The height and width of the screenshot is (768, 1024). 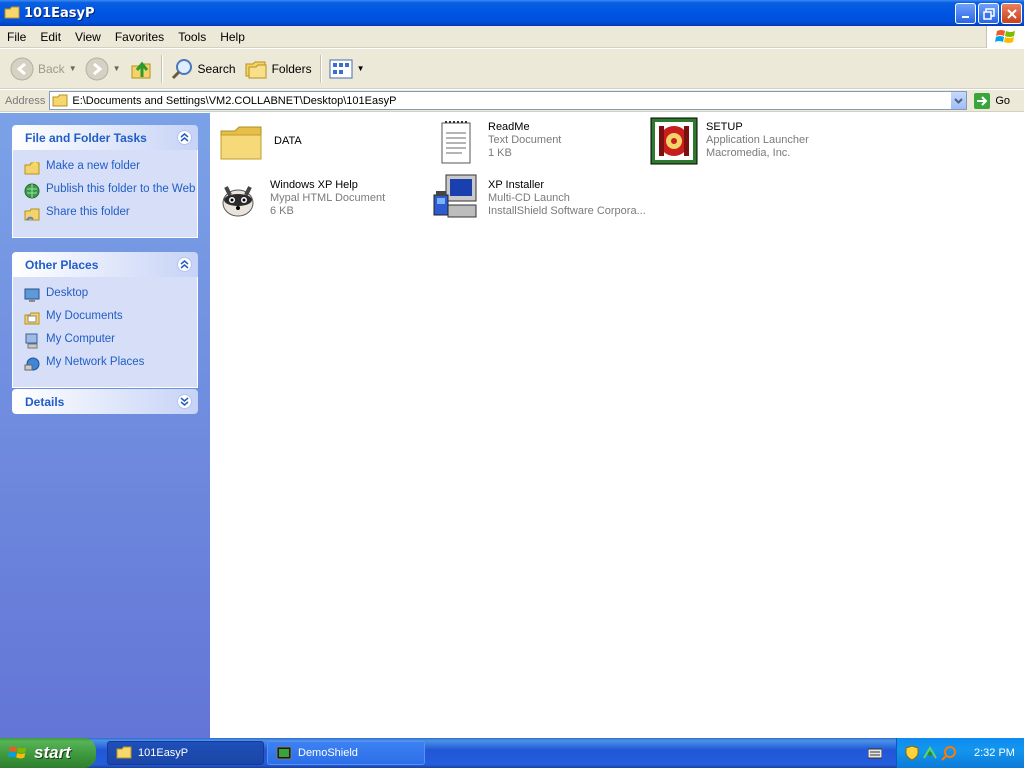 What do you see at coordinates (62, 264) in the screenshot?
I see `panel-title: Other Places` at bounding box center [62, 264].